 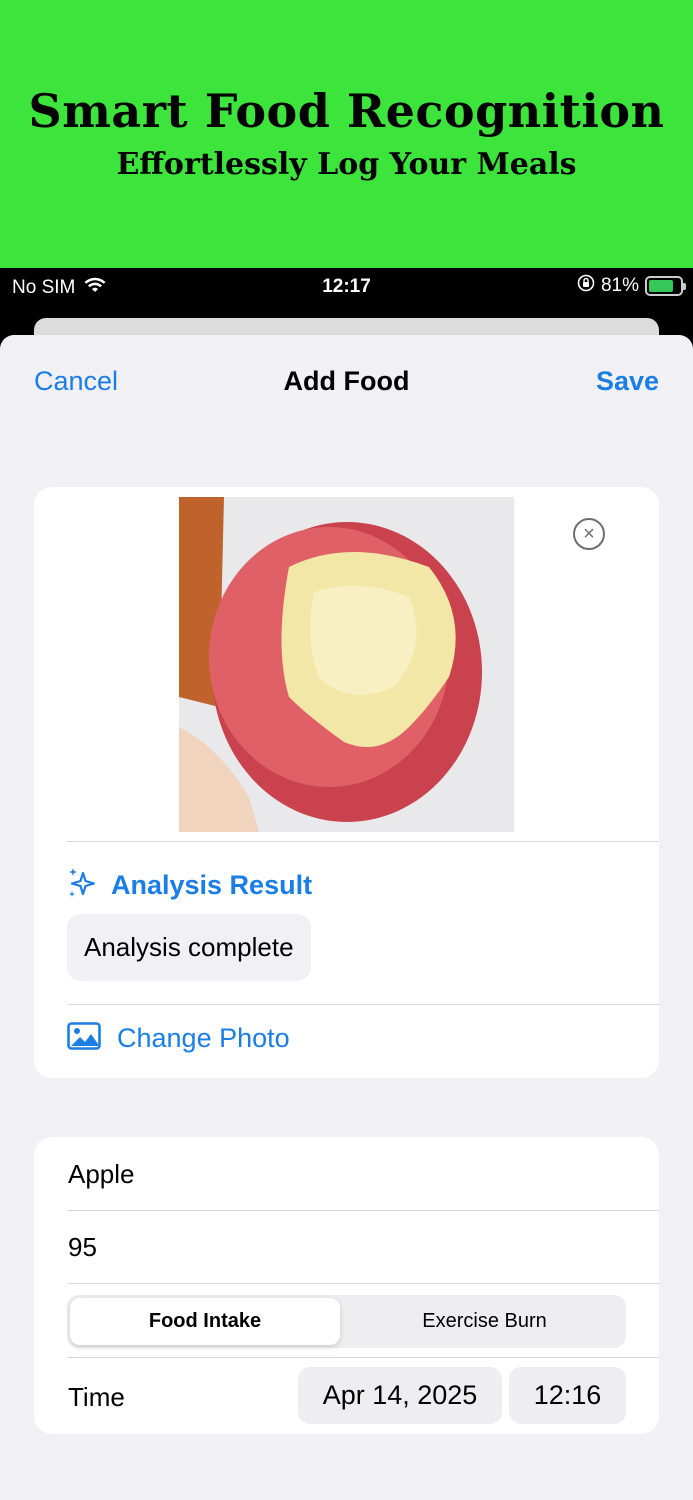 What do you see at coordinates (586, 286) in the screenshot?
I see `orientation-lock-icon` at bounding box center [586, 286].